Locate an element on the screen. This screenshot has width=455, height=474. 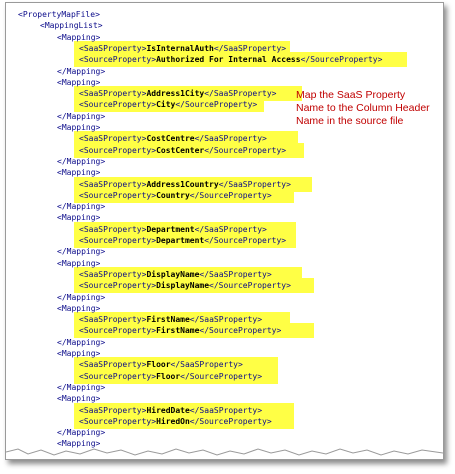
saas-property-value: IsInternalAuth is located at coordinates (180, 48).